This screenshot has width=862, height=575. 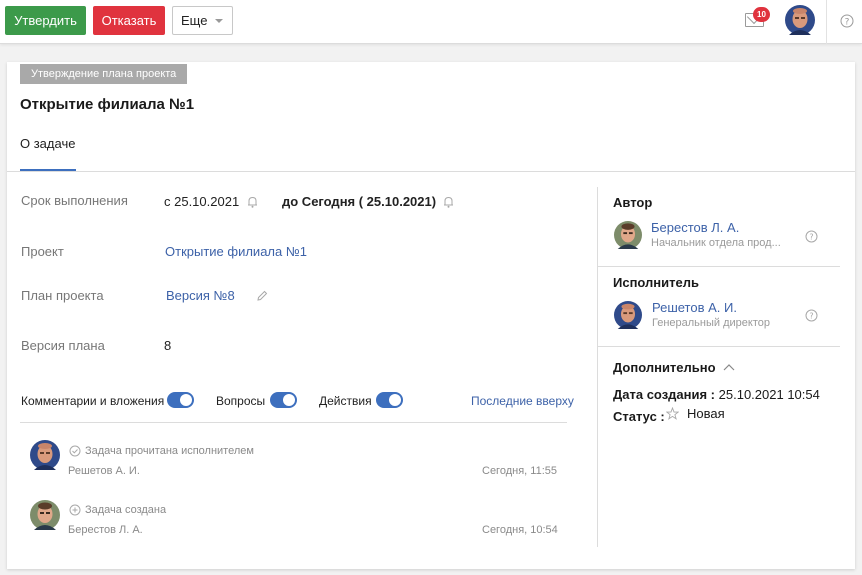 What do you see at coordinates (200, 295) in the screenshot?
I see `plan-link: Версия №8` at bounding box center [200, 295].